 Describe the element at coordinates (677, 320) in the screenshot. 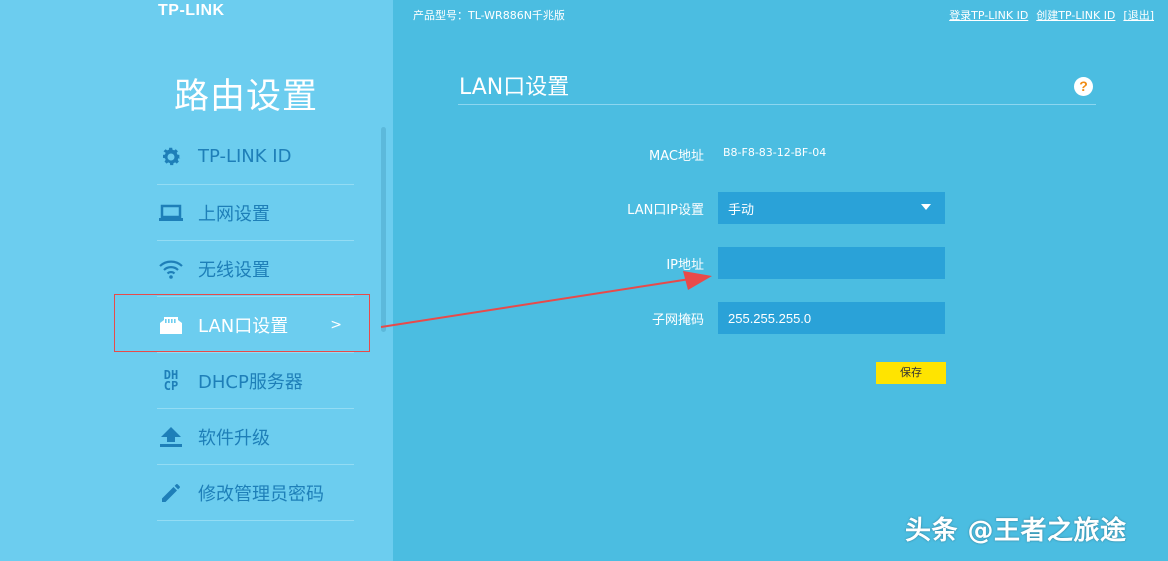

I see `subnet-mask-label: 子网掩码` at that location.